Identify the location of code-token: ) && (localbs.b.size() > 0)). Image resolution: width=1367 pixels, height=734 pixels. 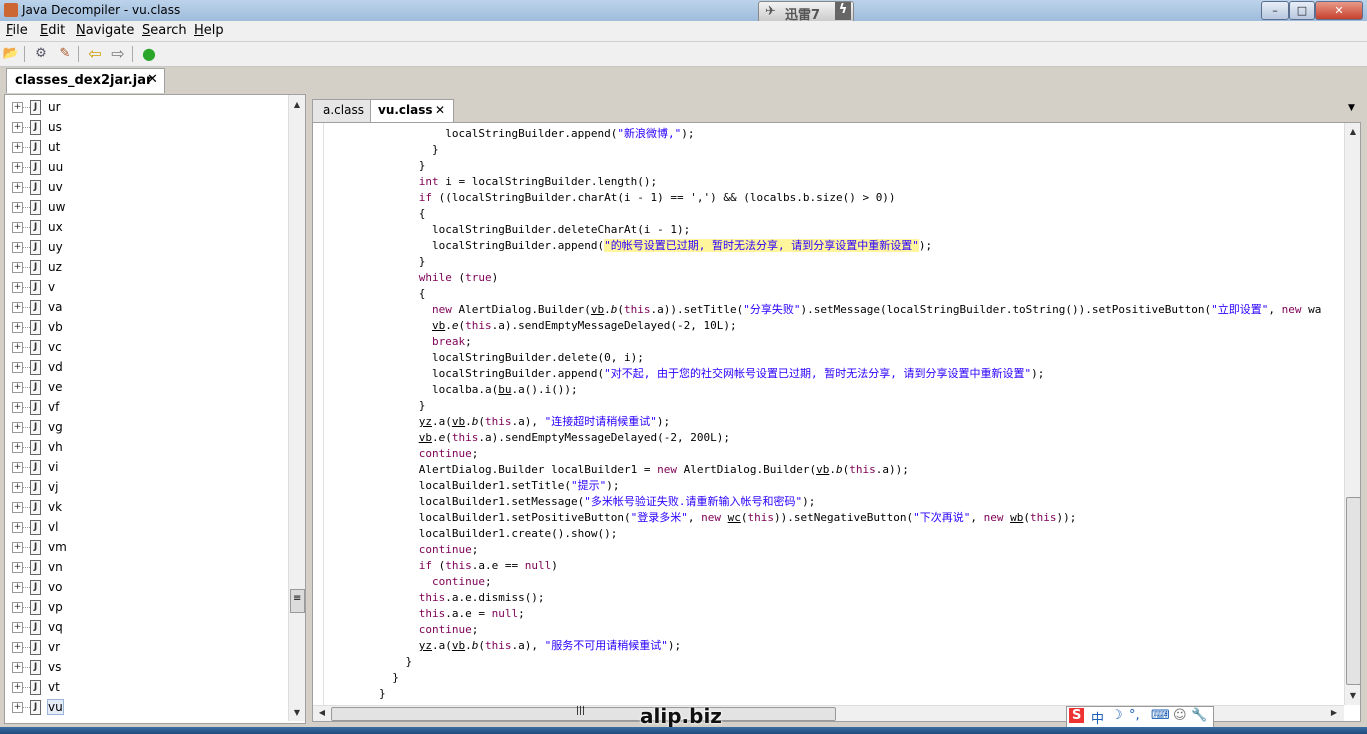
(803, 197).